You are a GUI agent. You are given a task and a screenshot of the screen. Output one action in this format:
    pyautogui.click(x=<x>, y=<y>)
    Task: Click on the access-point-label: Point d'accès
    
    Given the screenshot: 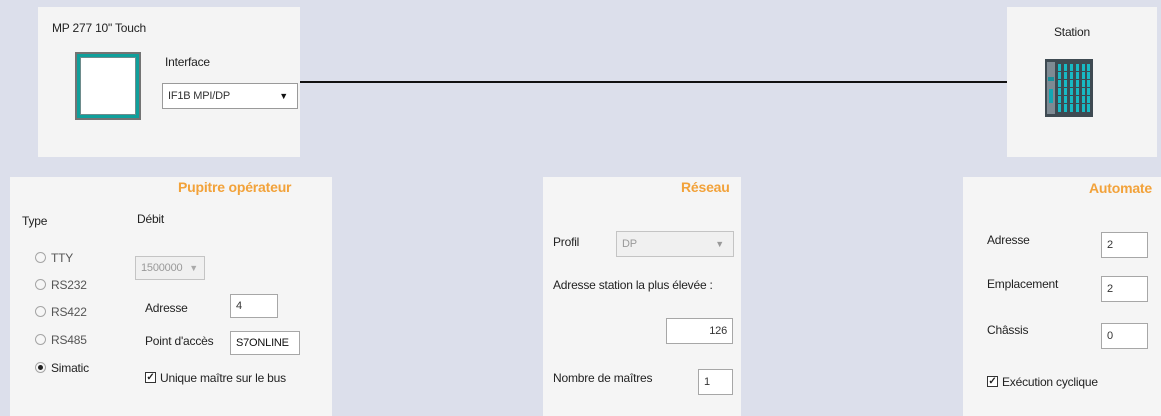 What is the action you would take?
    pyautogui.click(x=179, y=341)
    